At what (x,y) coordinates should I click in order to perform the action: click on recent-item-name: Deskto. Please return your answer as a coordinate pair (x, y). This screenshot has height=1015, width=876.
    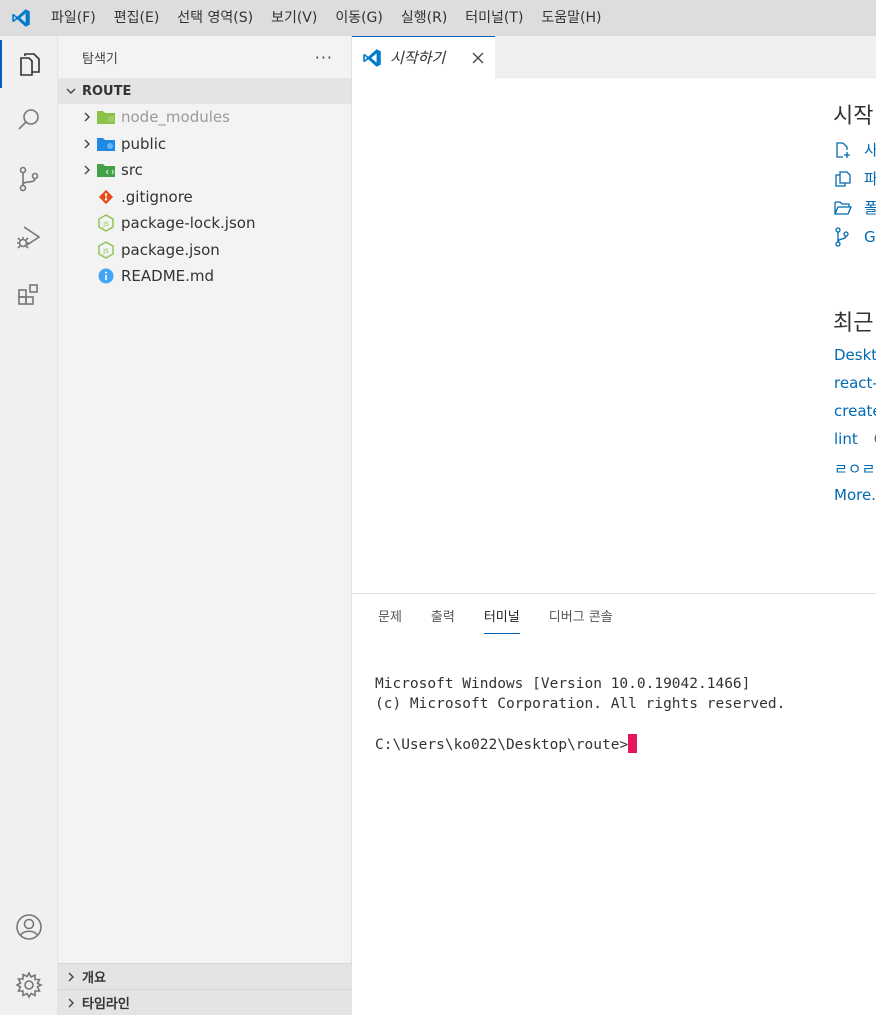
    Looking at the image, I should click on (855, 355).